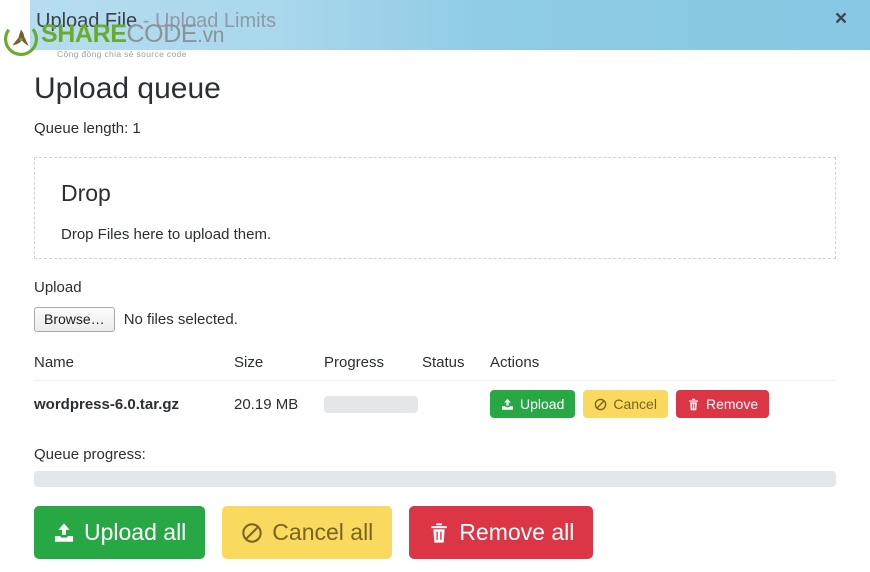  I want to click on row-upload-button: Upload, so click(533, 404).